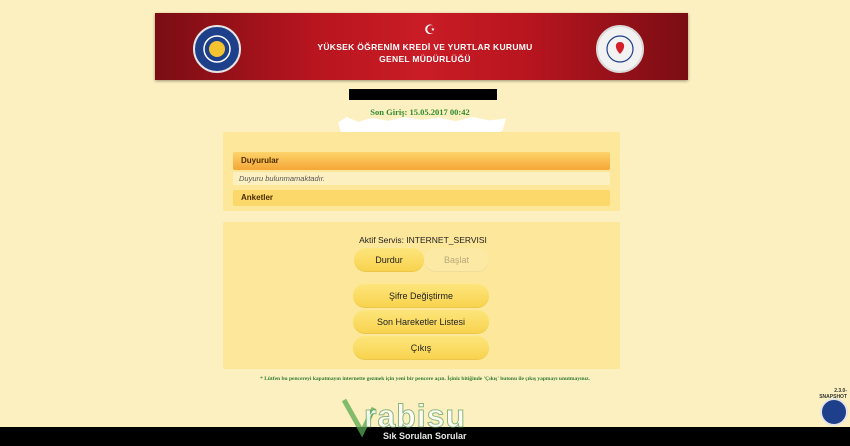 This screenshot has width=850, height=446. What do you see at coordinates (425, 59) in the screenshot?
I see `banner-title-line2: GENEL MÜDÜRLÜĞÜ` at bounding box center [425, 59].